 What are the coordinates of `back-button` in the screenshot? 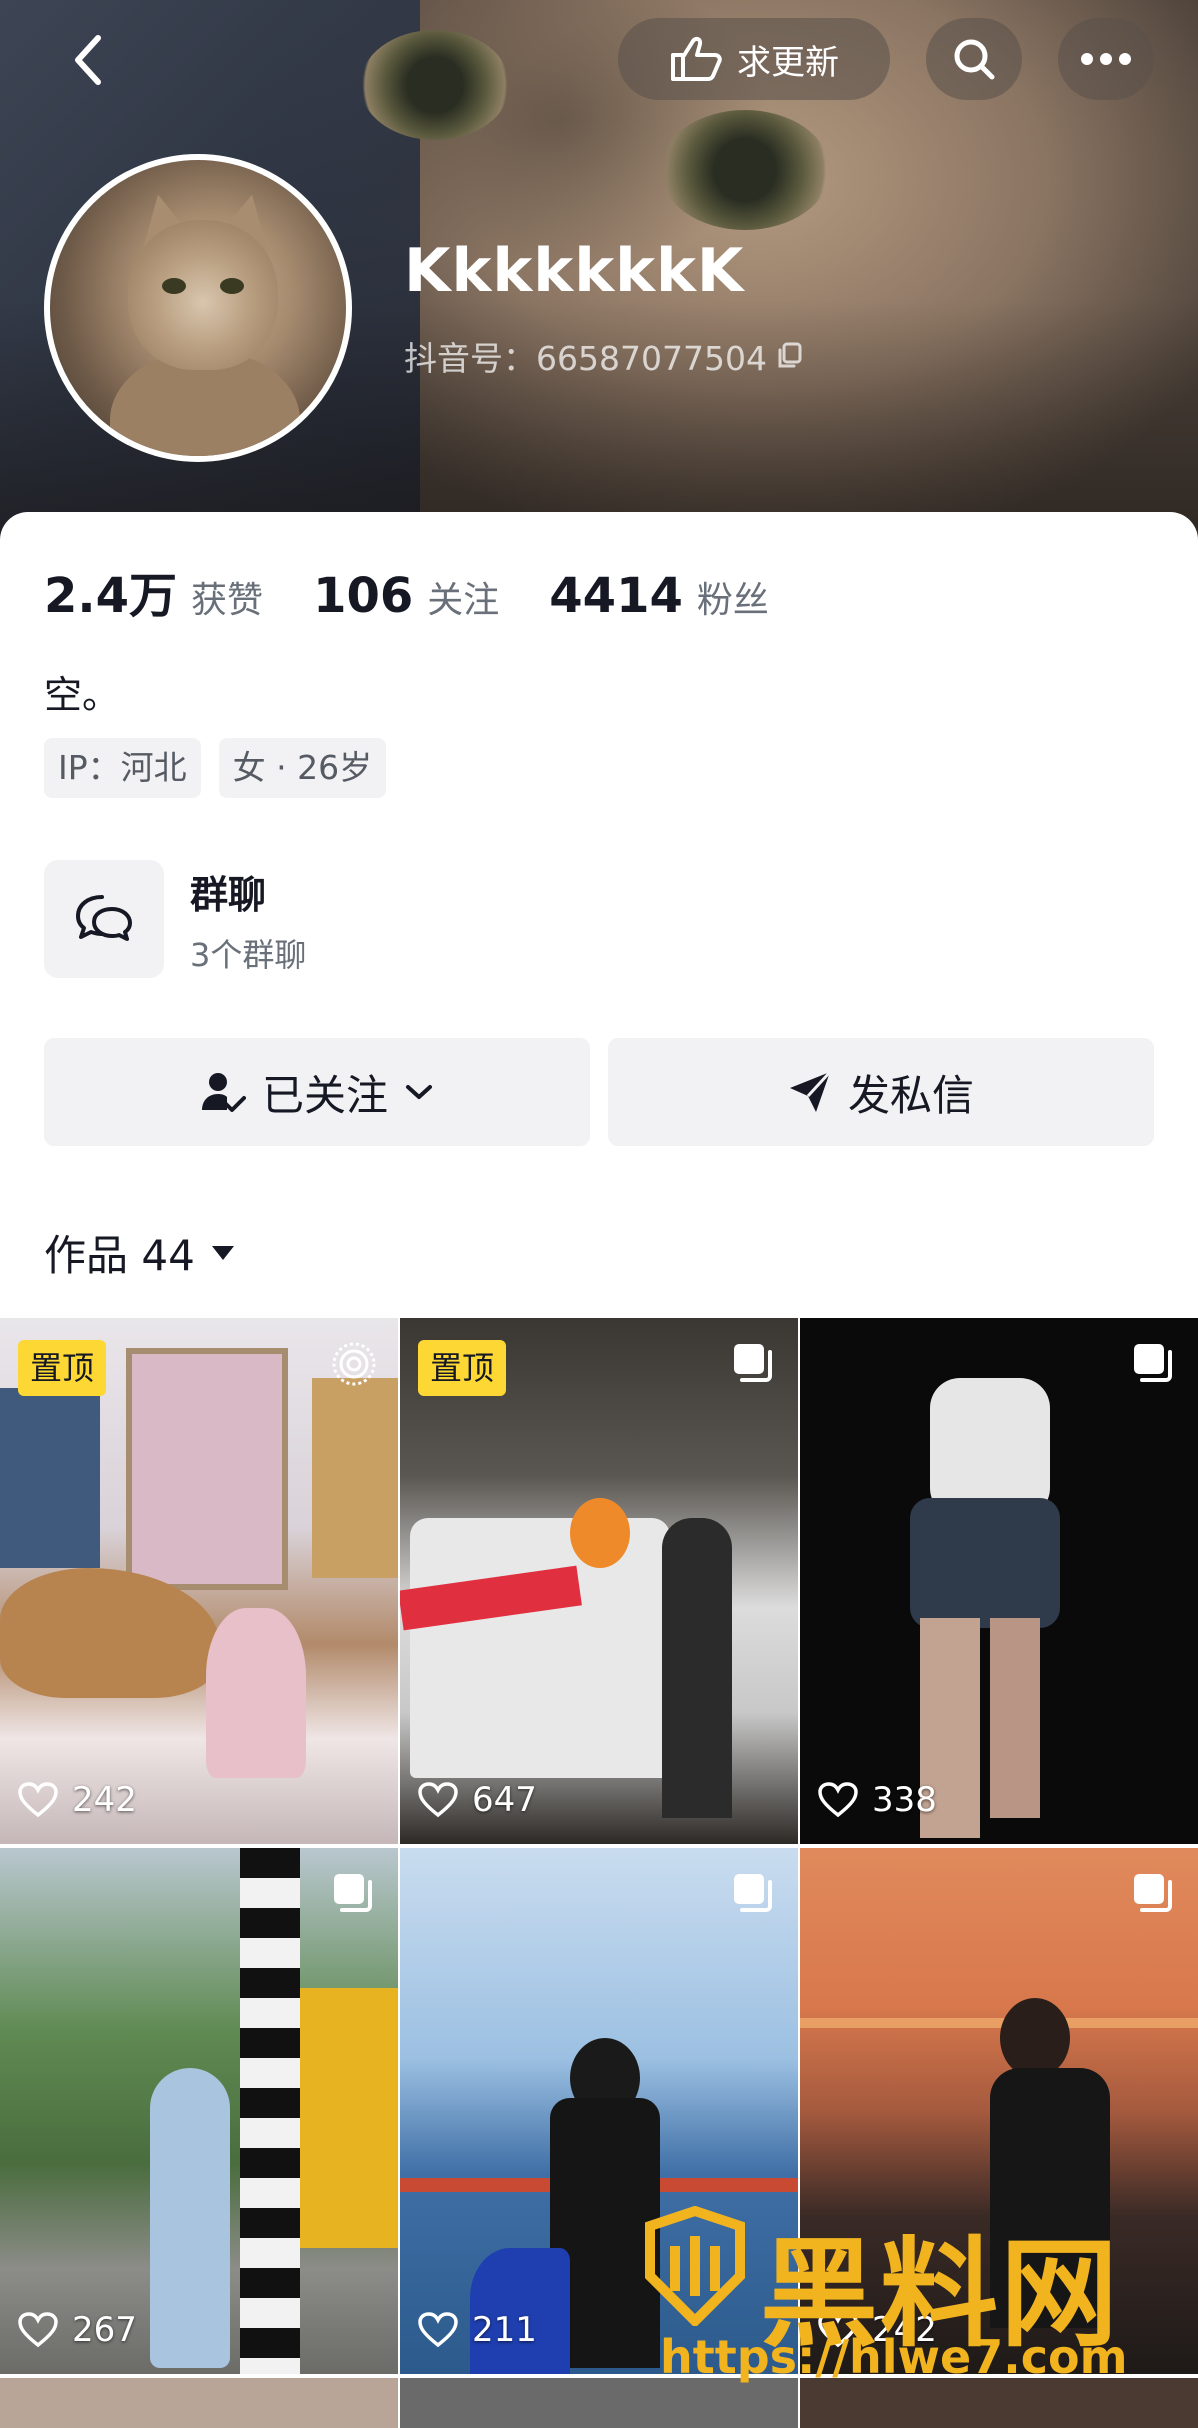 It's located at (92, 60).